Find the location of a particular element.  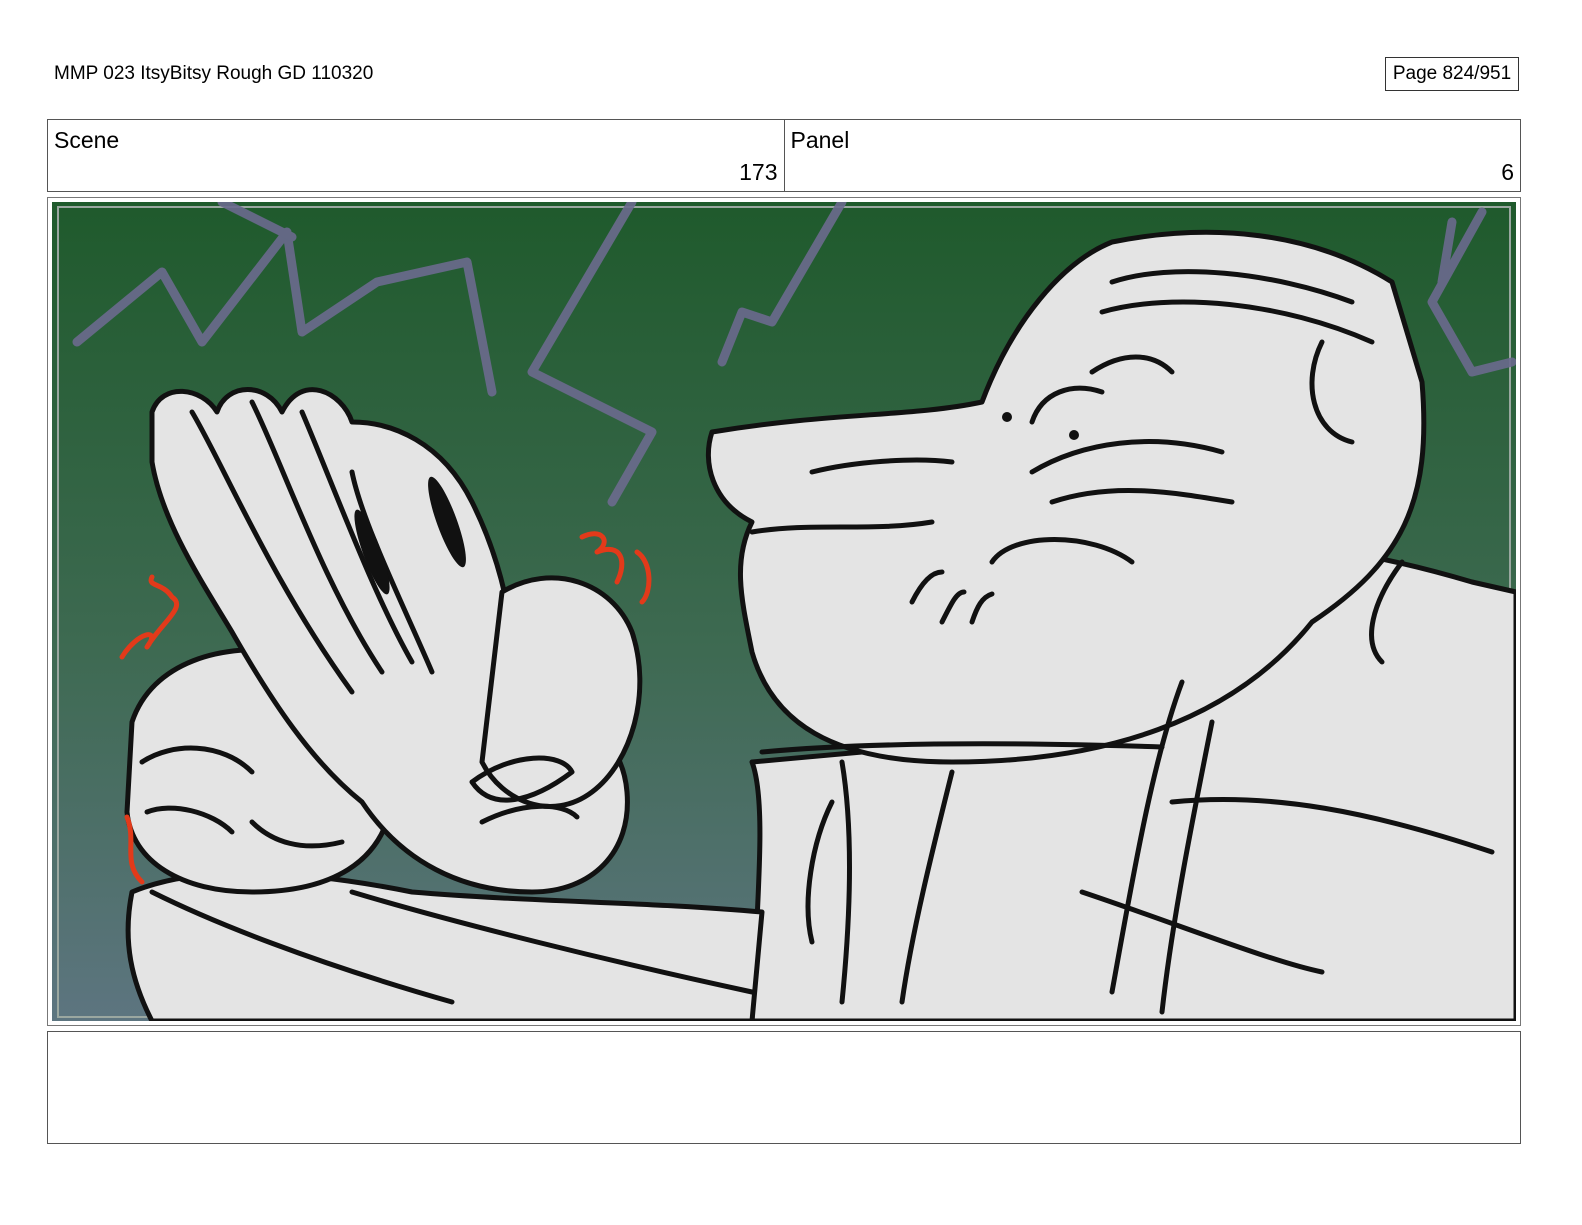

panel-notes is located at coordinates (784, 1087).